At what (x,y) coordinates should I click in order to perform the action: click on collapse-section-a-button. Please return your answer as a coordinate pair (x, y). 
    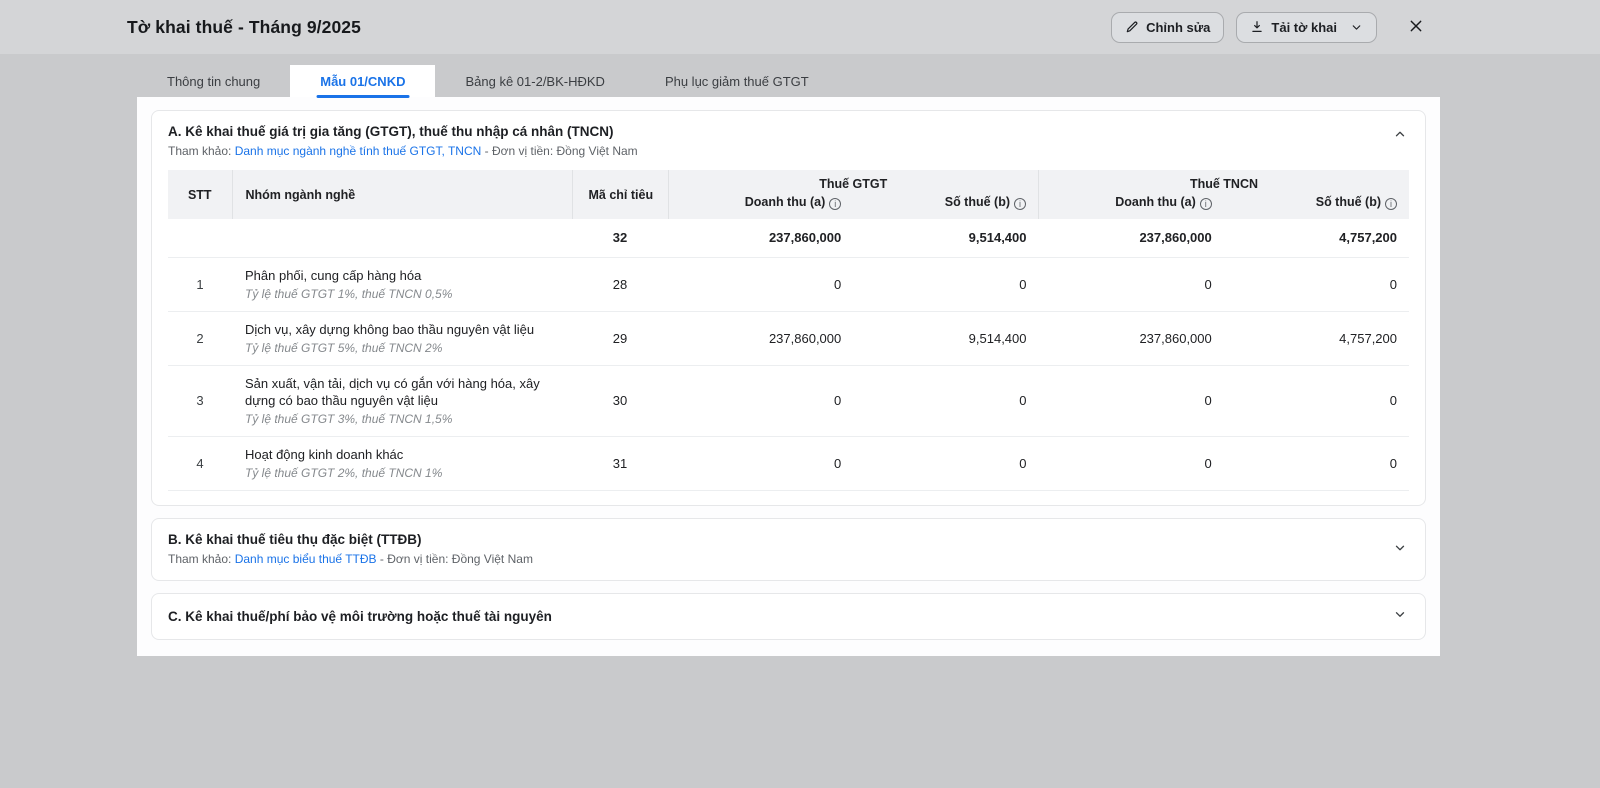
    Looking at the image, I should click on (1400, 135).